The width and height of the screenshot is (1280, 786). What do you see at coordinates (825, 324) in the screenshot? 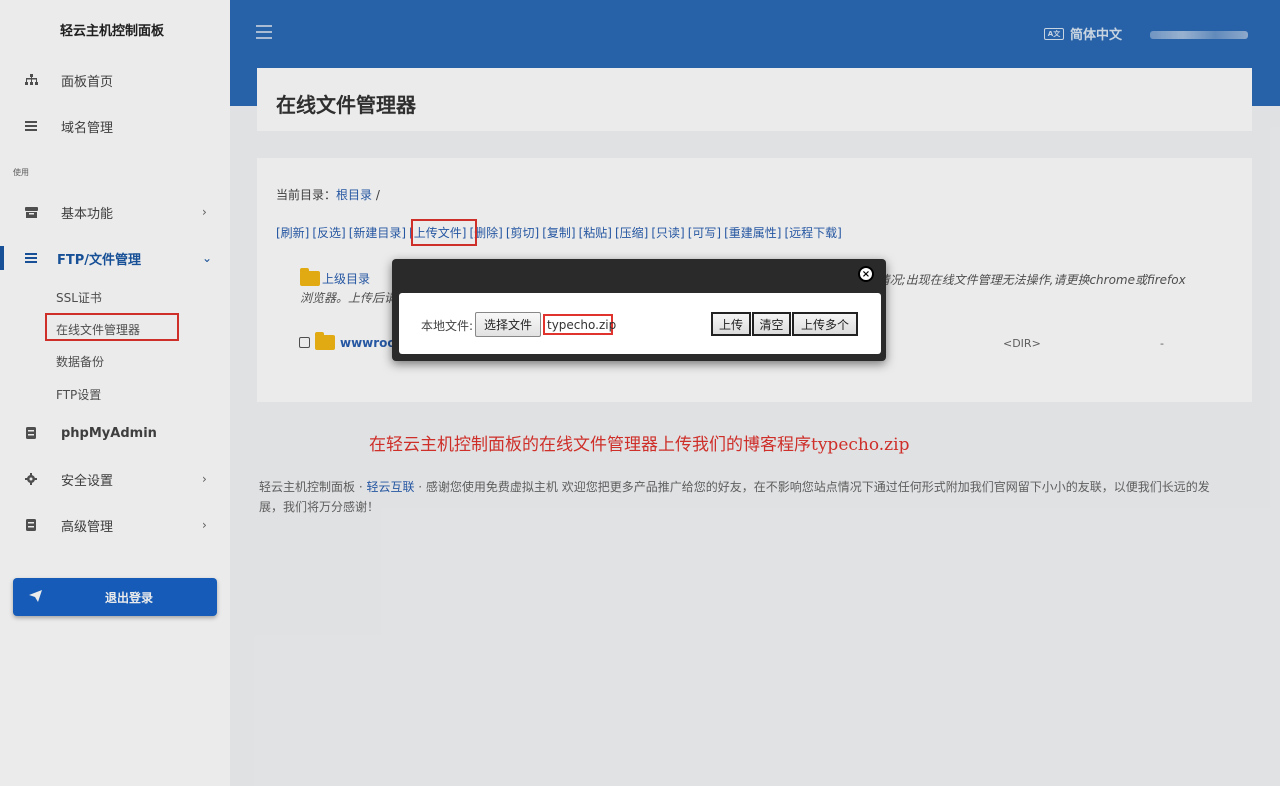
I see `upload-multiple-button: 上传多个` at bounding box center [825, 324].